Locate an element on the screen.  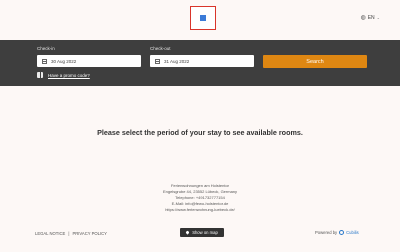
legal-notice-link: LEGAL NOTICE is located at coordinates (50, 233).